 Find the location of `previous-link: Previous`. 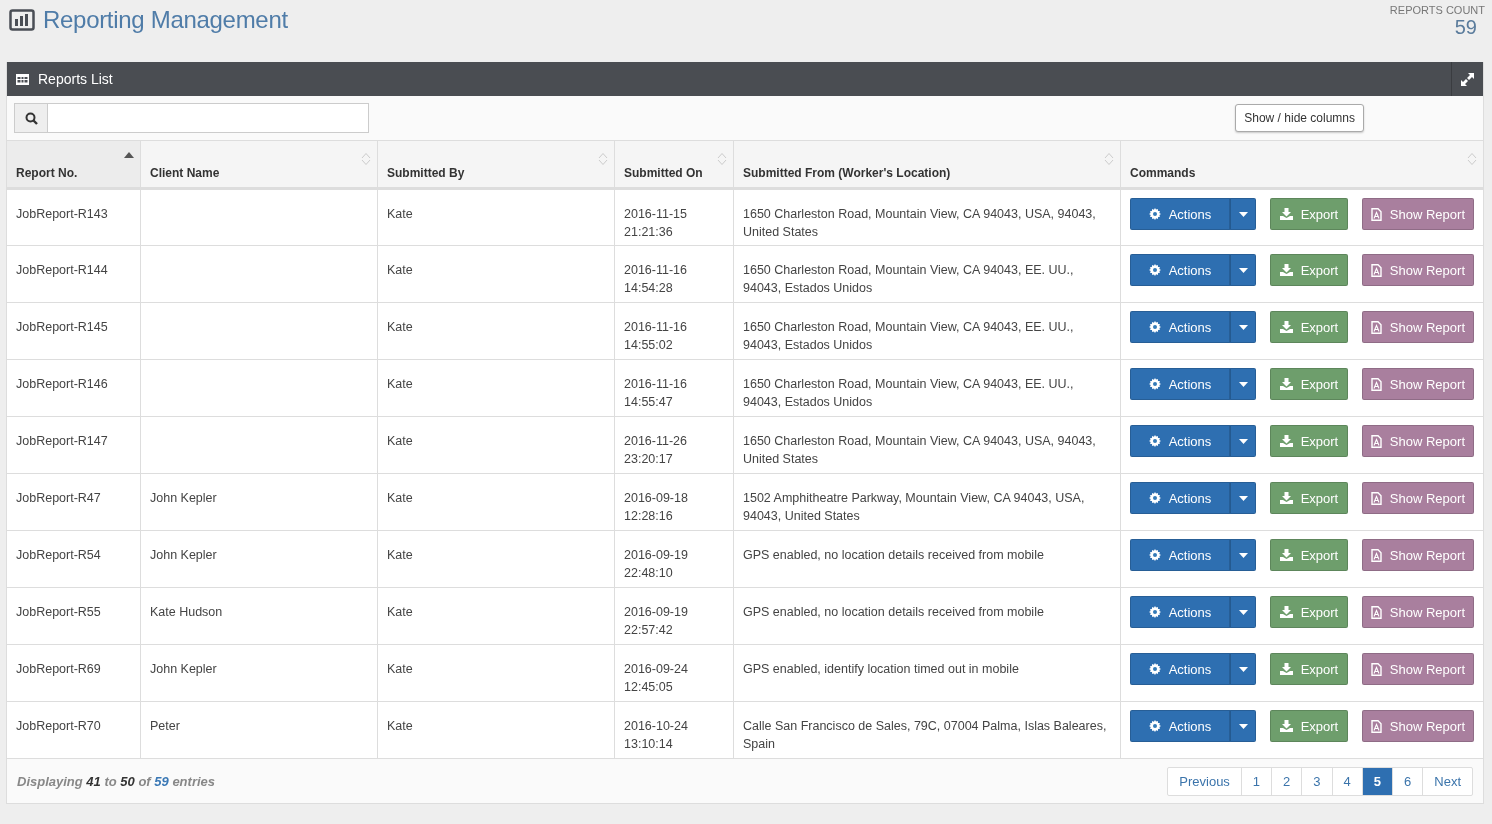

previous-link: Previous is located at coordinates (1204, 781).